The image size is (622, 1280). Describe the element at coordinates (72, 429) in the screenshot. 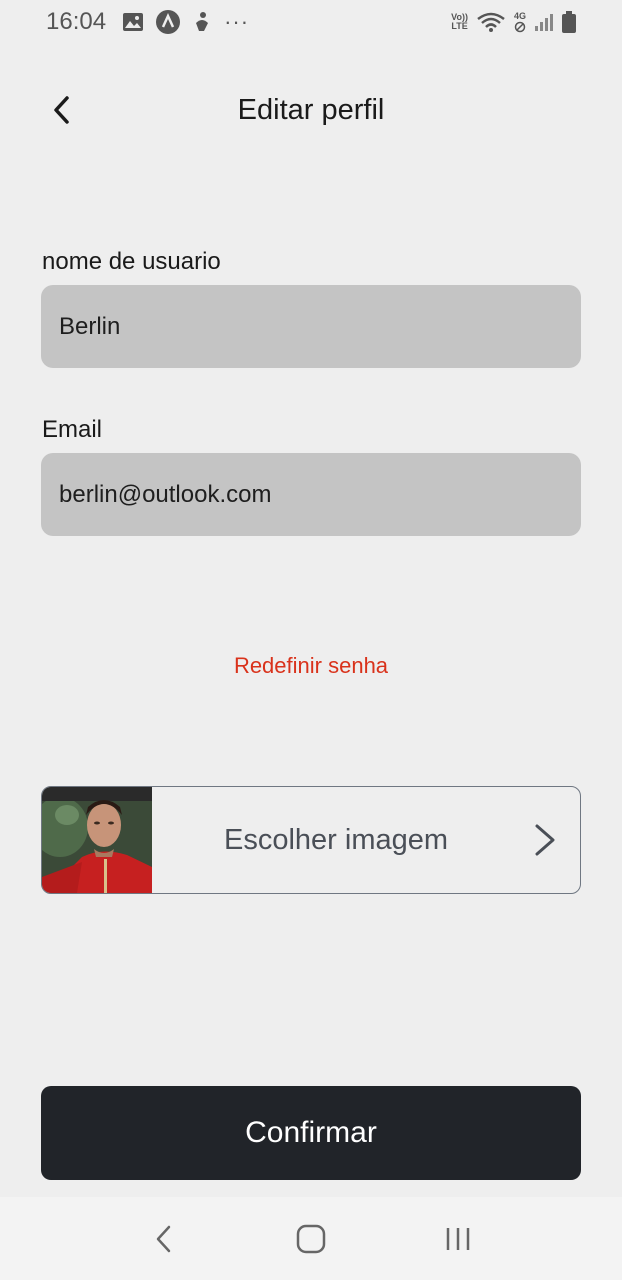

I see `email-label: Email` at that location.